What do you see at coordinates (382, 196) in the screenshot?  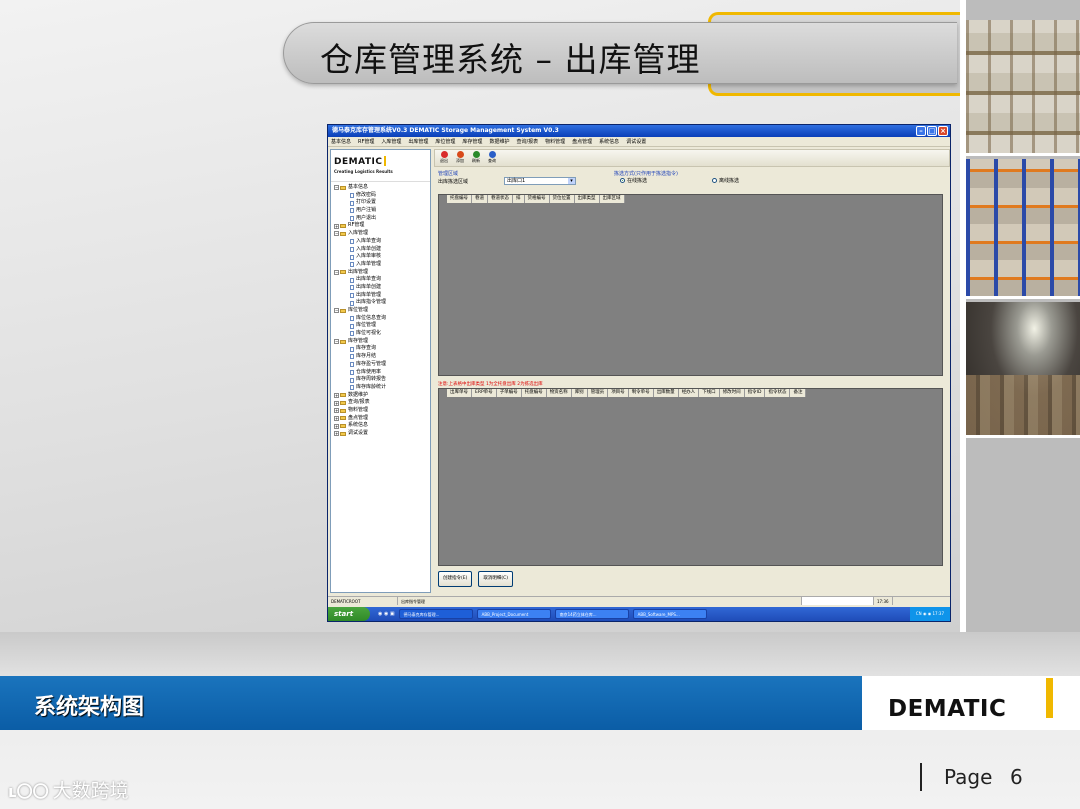 I see `tree-item: 修改密码` at bounding box center [382, 196].